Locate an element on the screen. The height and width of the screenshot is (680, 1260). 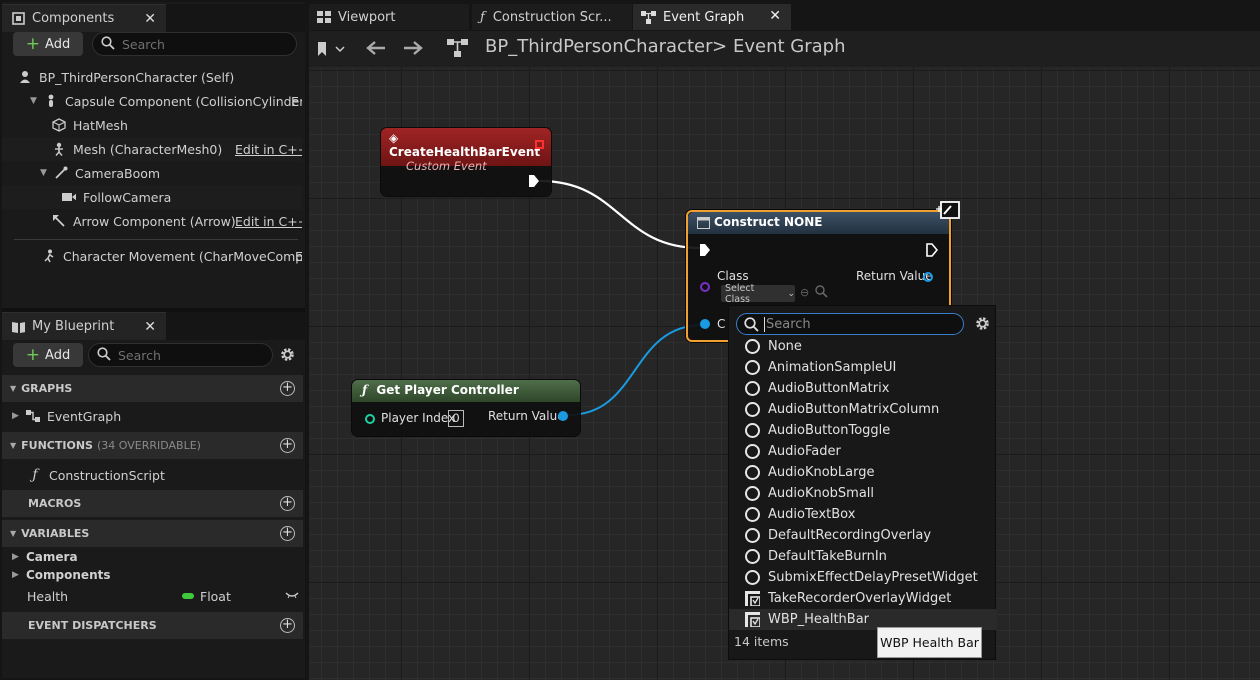
class-pin-icon is located at coordinates (705, 287).